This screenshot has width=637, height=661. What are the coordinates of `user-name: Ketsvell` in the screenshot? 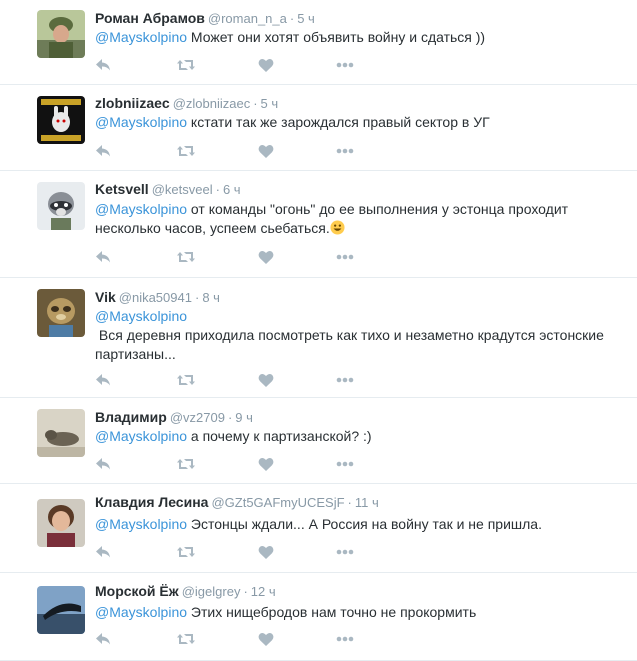 It's located at (122, 189).